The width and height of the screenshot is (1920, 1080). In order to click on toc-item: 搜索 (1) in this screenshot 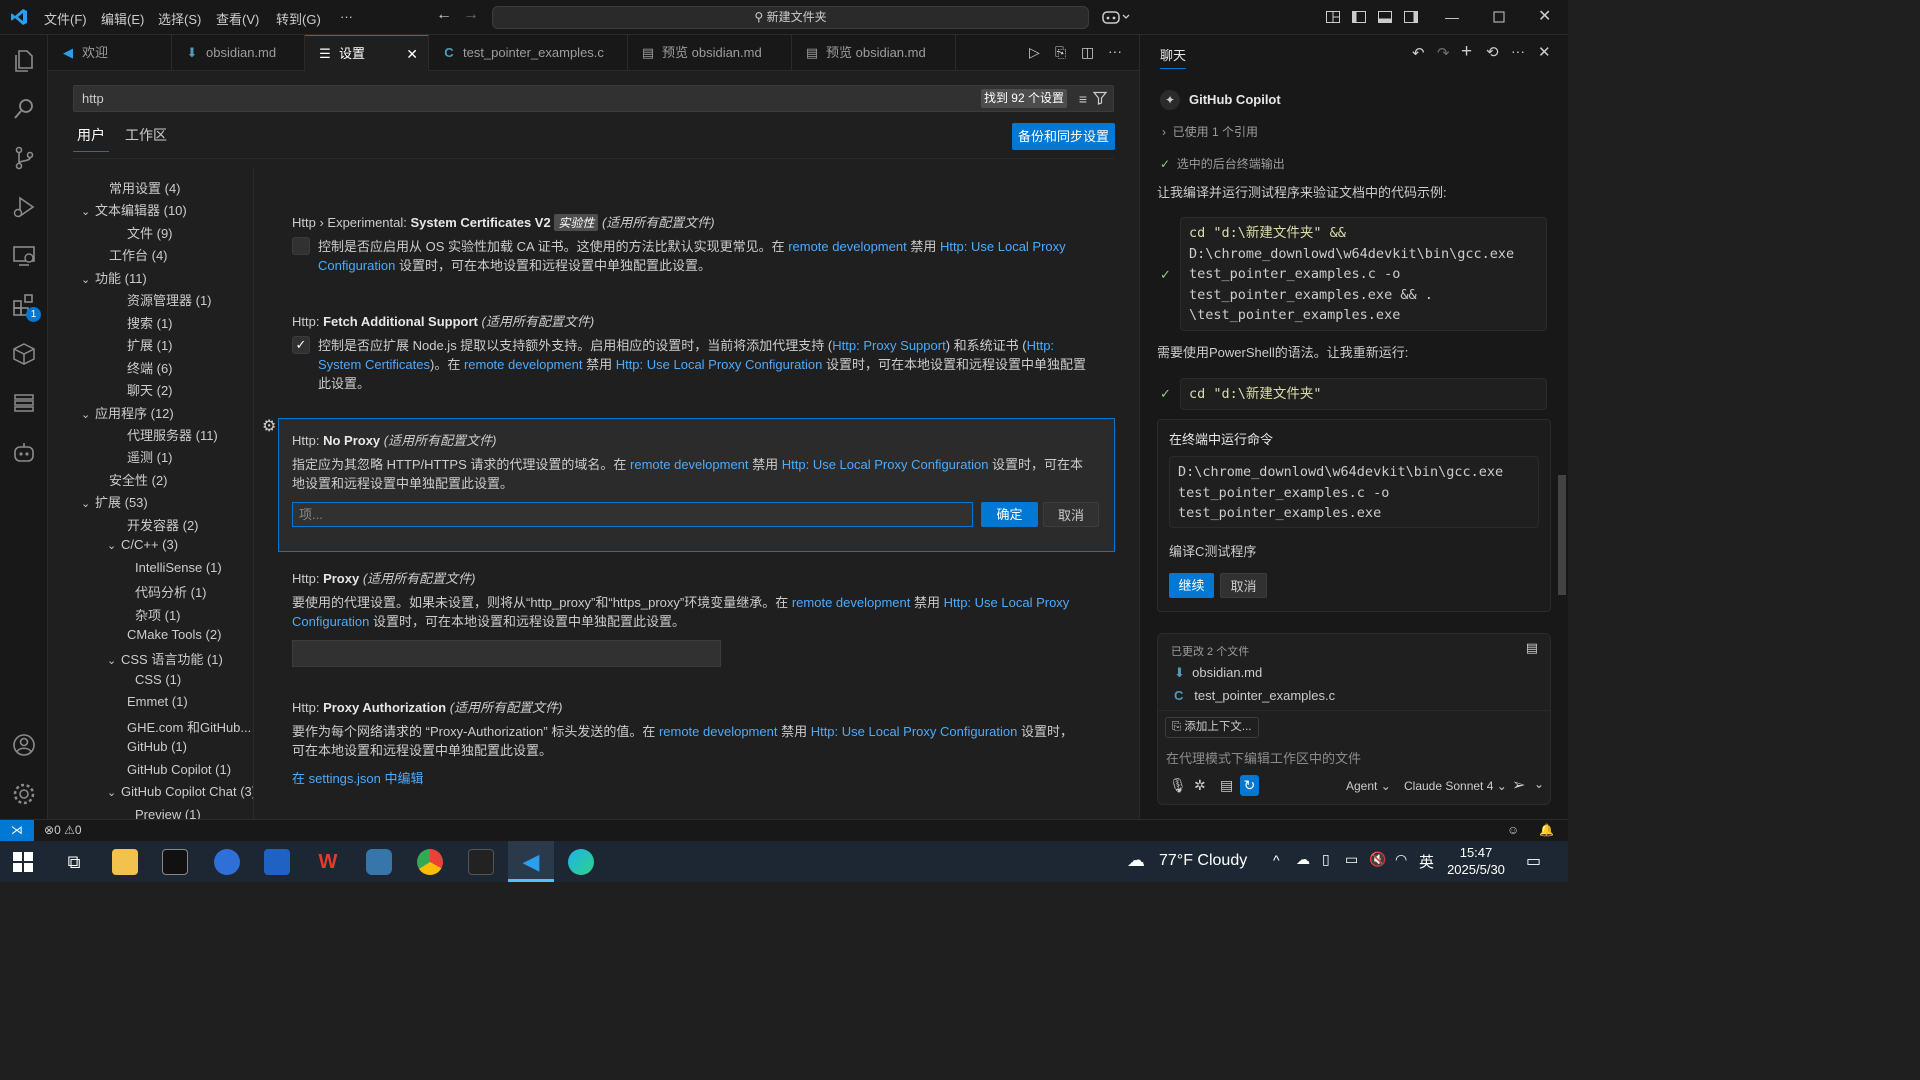, I will do `click(143, 322)`.